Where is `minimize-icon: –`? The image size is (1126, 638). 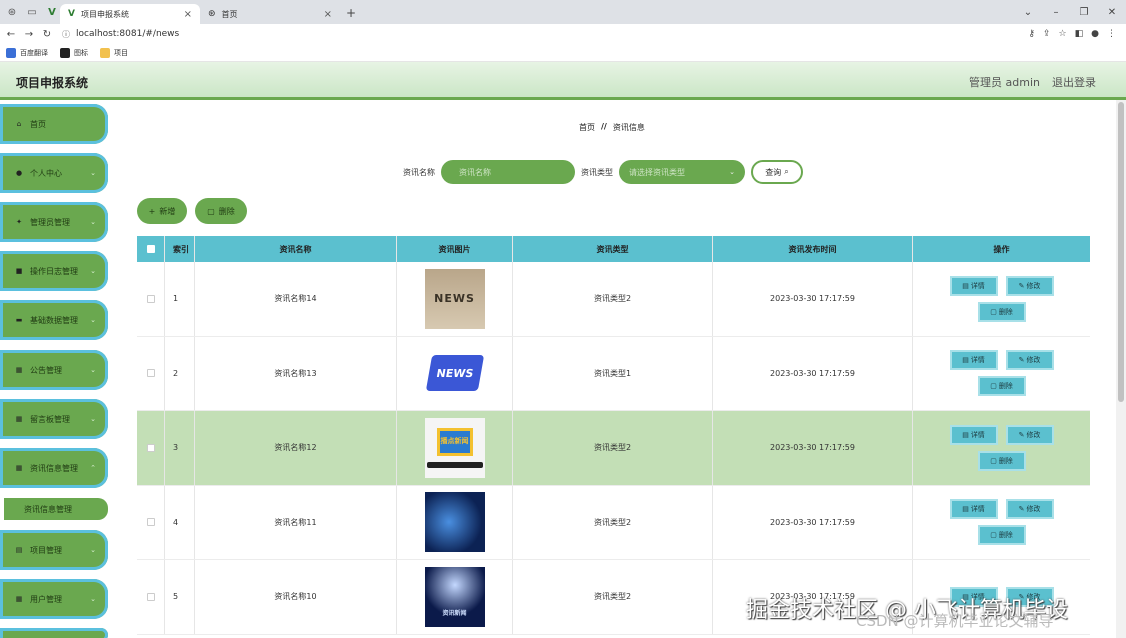
minimize-icon: – is located at coordinates (1056, 12).